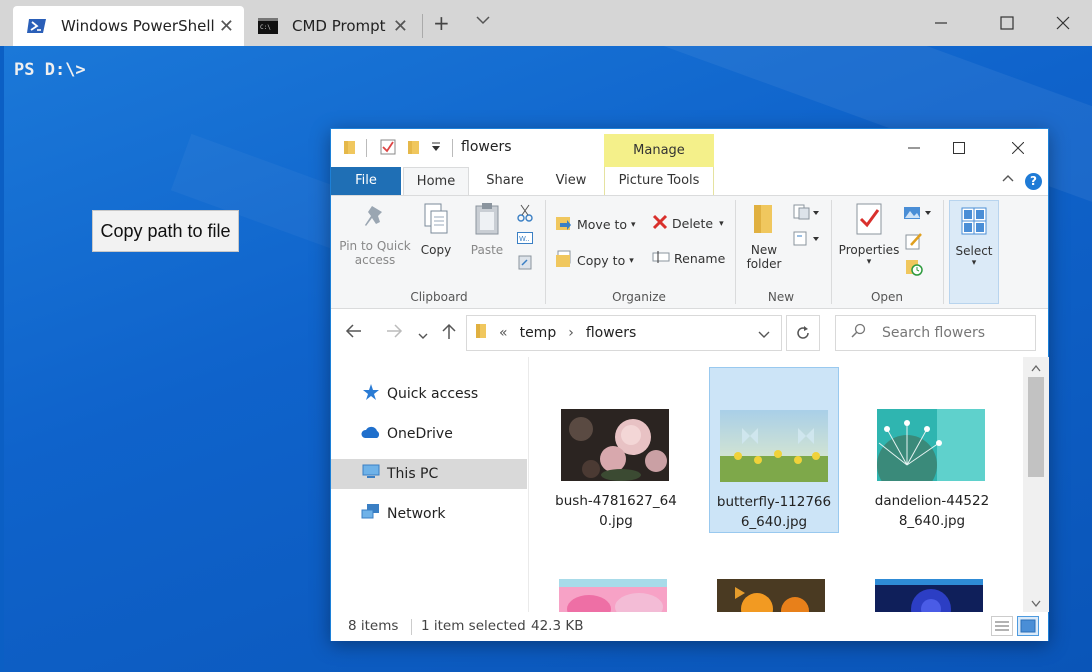 This screenshot has width=1092, height=672. Describe the element at coordinates (429, 434) in the screenshot. I see `nav-item-onedrive: OneDrive` at that location.